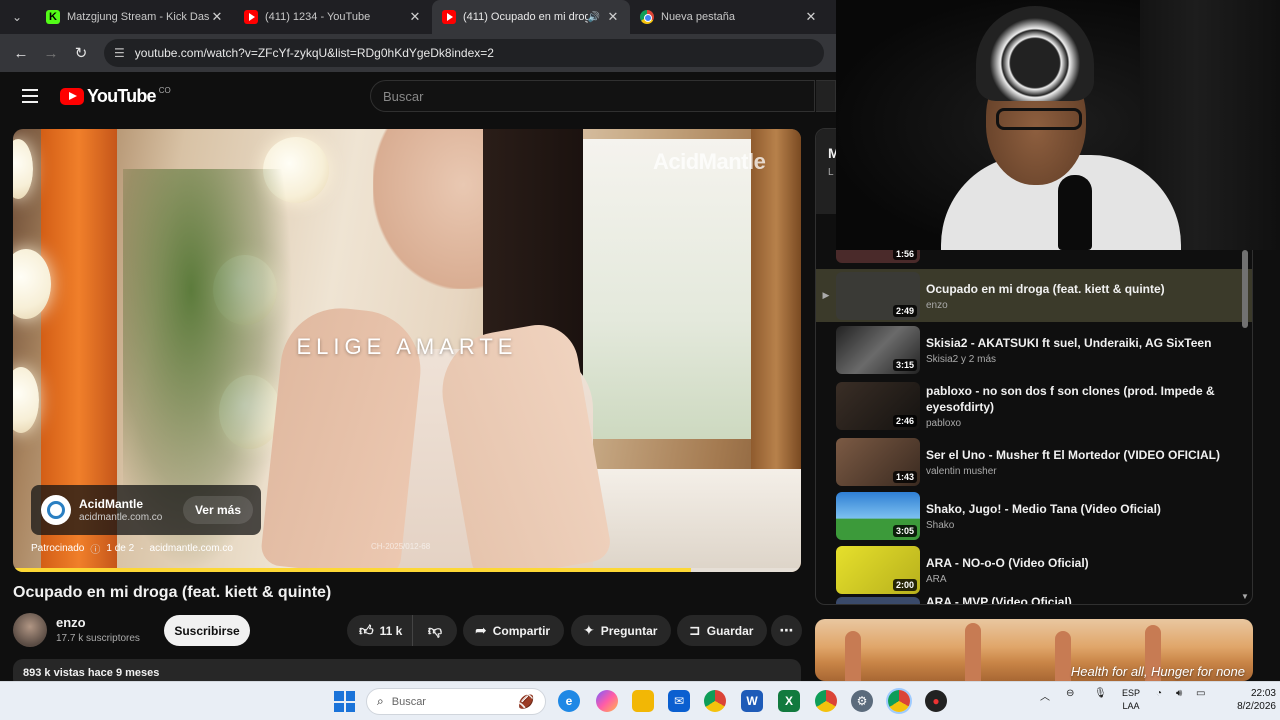 Image resolution: width=1280 pixels, height=720 pixels. I want to click on ad-card: AcidMantle acidmantle.com.co Ver más, so click(146, 510).